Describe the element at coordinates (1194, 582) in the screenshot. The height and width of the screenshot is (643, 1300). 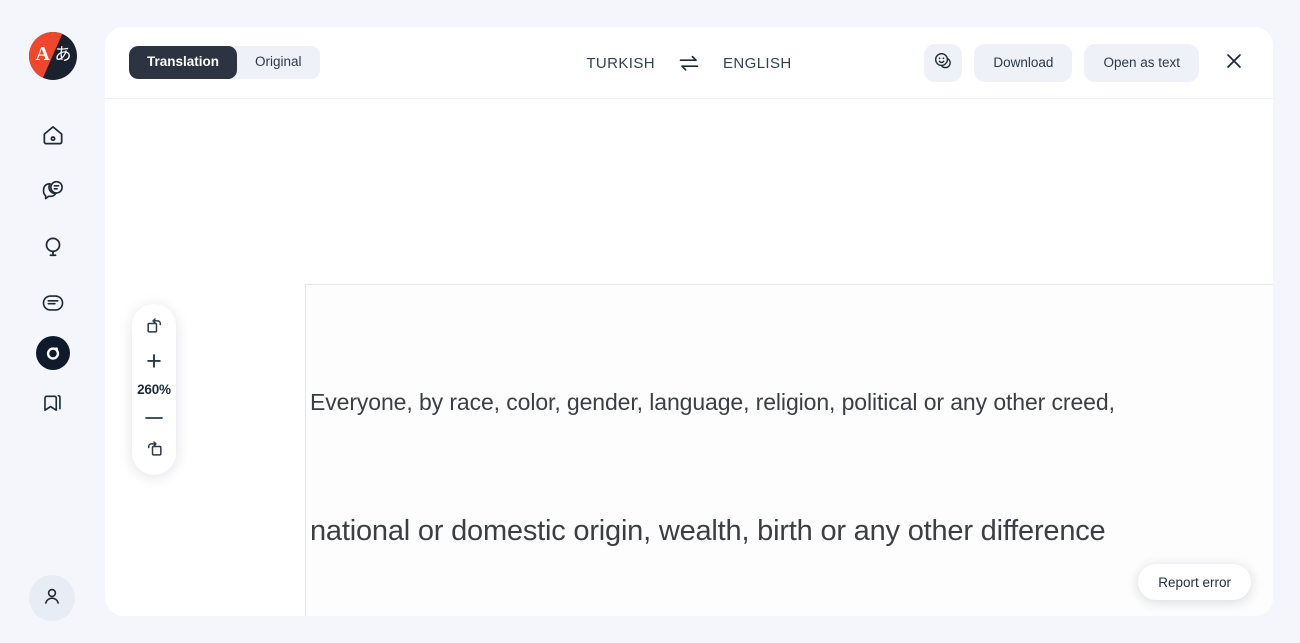
I see `report-error-button: Report error` at that location.